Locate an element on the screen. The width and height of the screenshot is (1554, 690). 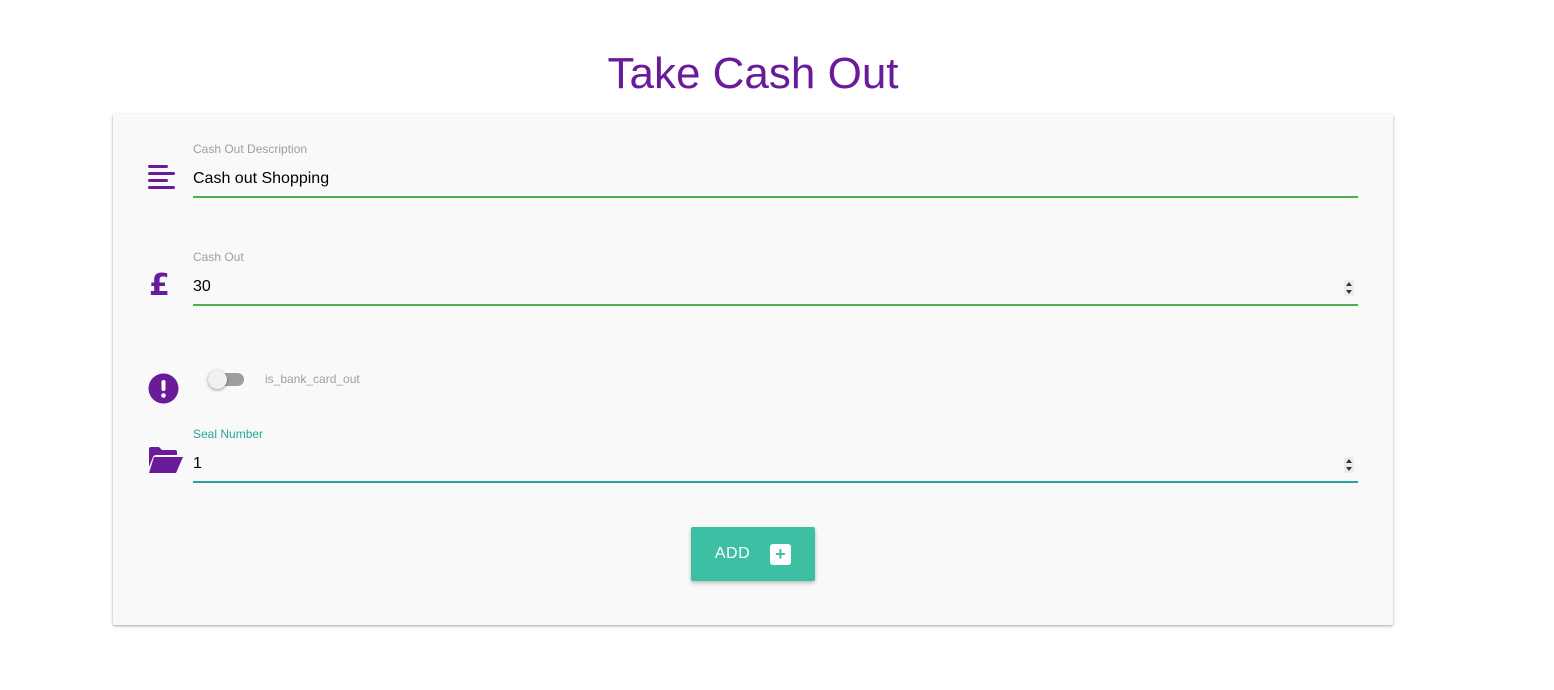
cash-out-input is located at coordinates (775, 288).